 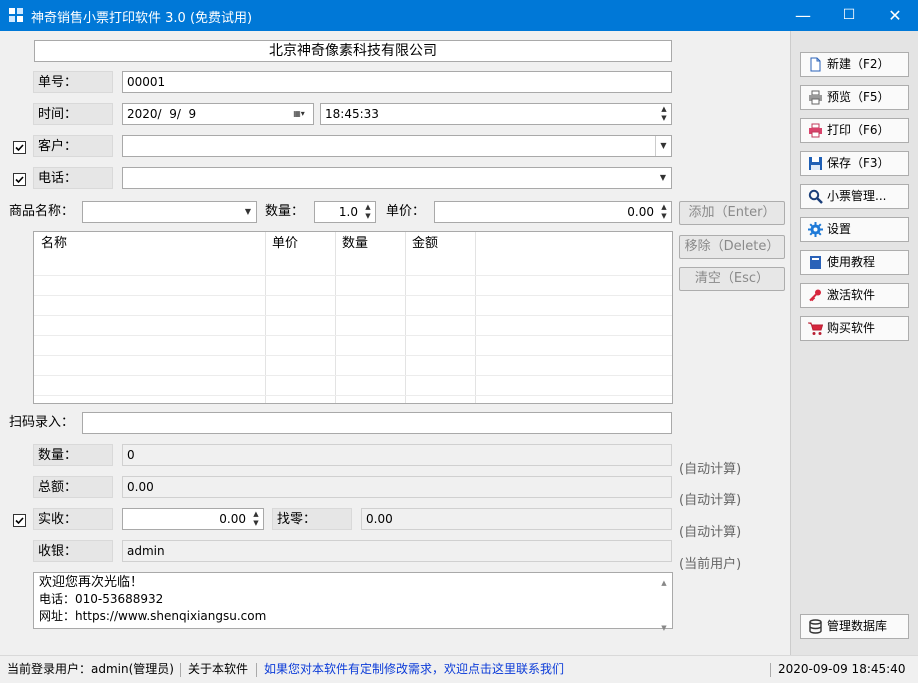 I want to click on memo-line: 电话：010-53688932, so click(x=101, y=599).